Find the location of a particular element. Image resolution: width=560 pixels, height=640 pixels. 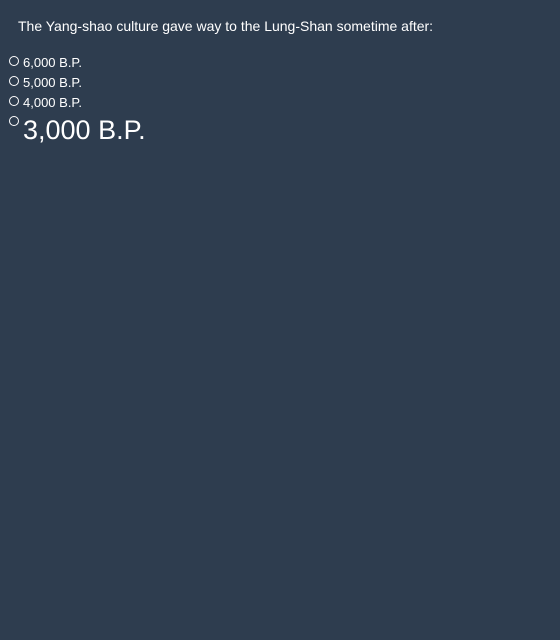

option-3000-bp: 3,000 B.P. is located at coordinates (77, 131).